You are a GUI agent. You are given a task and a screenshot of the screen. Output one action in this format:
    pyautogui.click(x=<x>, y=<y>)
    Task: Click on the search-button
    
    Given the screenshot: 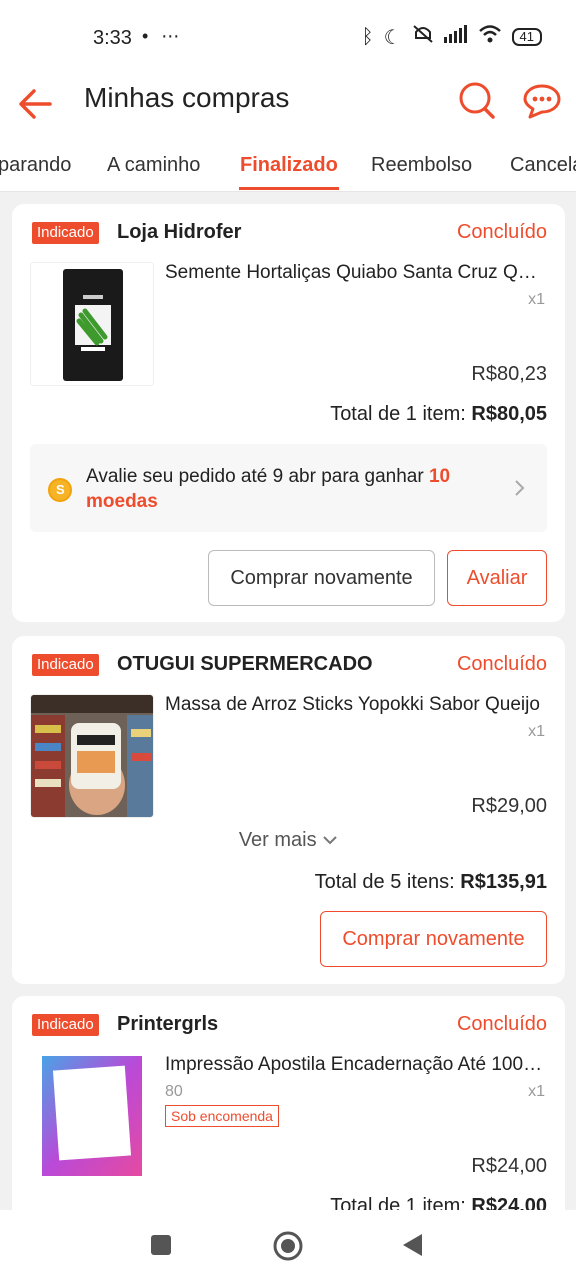 What is the action you would take?
    pyautogui.click(x=477, y=100)
    